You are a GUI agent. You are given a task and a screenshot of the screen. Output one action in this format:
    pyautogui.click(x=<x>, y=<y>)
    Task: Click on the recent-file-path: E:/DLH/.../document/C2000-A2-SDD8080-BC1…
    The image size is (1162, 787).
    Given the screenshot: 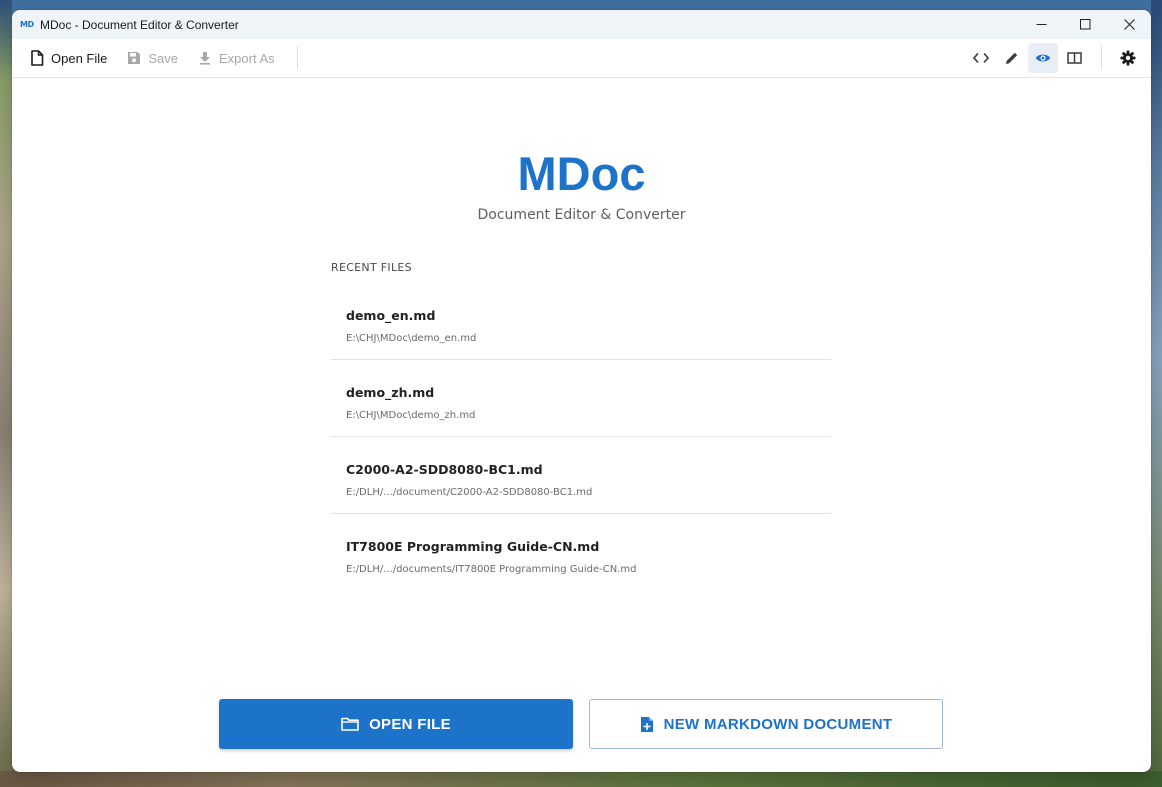 What is the action you would take?
    pyautogui.click(x=469, y=492)
    